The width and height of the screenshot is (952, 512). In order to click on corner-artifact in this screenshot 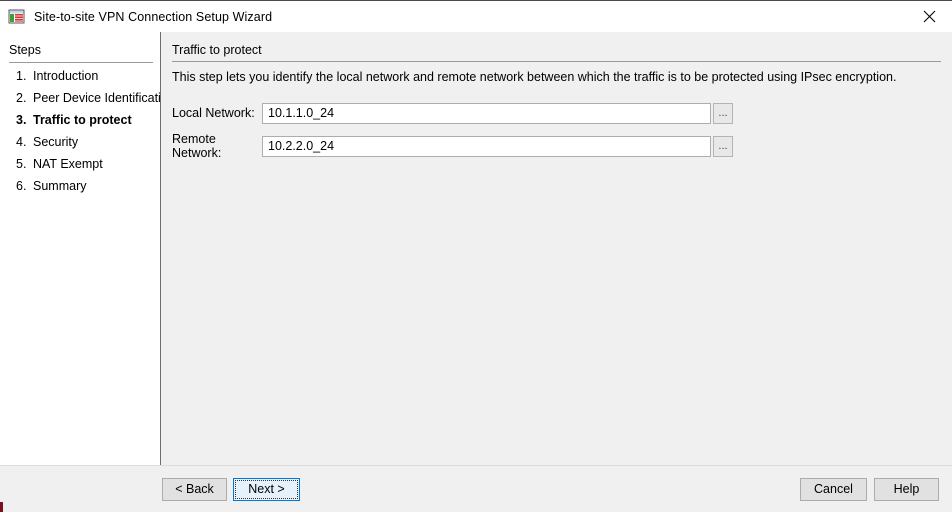, I will do `click(1, 507)`.